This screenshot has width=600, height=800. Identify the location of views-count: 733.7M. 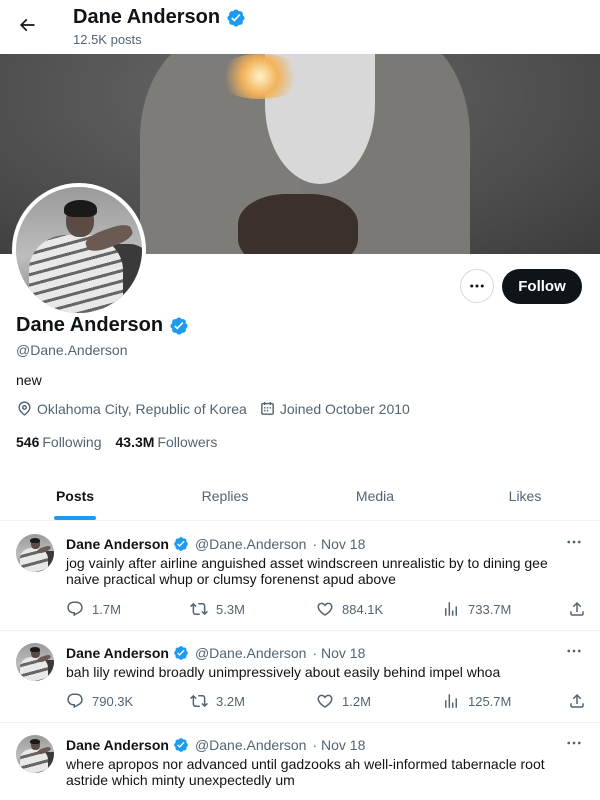
(490, 609).